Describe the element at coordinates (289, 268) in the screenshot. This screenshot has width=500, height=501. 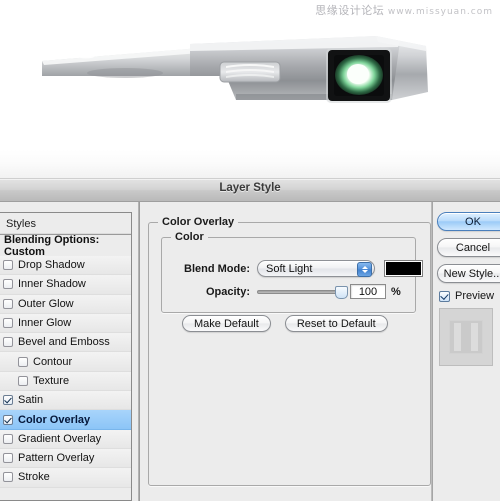
I see `blend-mode-value: Soft Light` at that location.